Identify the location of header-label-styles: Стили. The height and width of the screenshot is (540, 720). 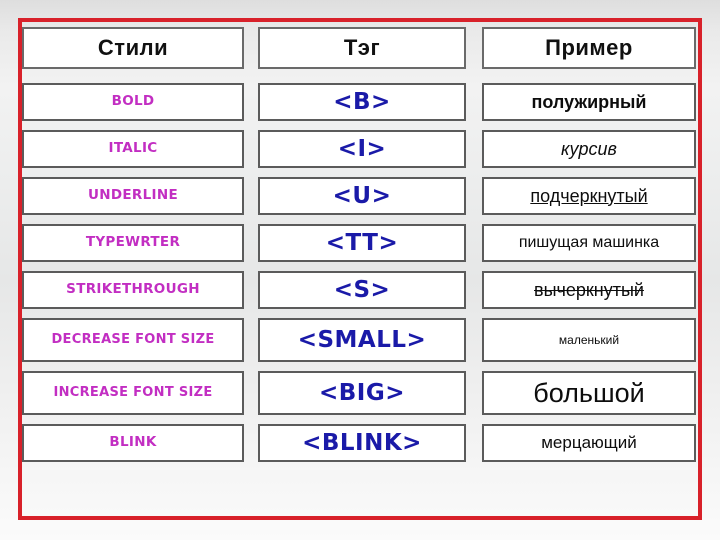
(133, 47).